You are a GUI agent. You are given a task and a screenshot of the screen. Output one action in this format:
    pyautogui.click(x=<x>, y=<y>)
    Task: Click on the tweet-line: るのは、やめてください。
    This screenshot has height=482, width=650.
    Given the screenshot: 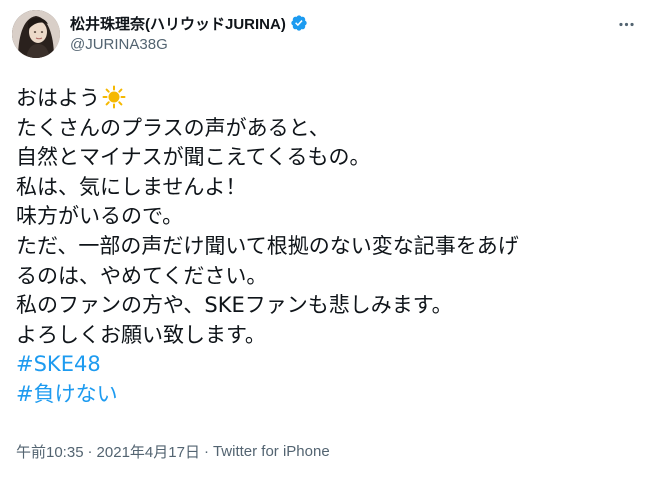 What is the action you would take?
    pyautogui.click(x=142, y=275)
    